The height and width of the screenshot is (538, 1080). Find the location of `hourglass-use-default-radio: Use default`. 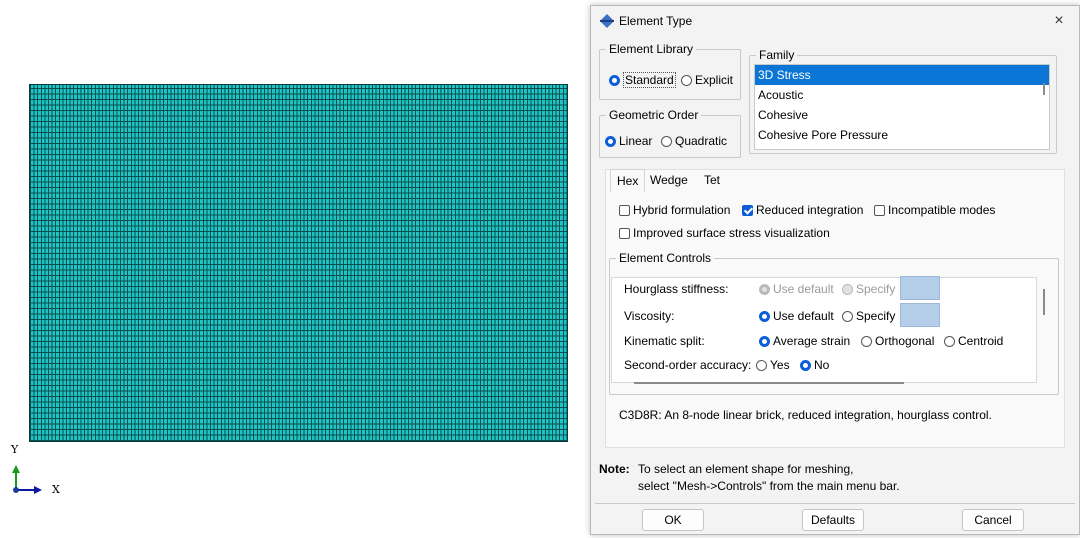

hourglass-use-default-radio: Use default is located at coordinates (796, 289).